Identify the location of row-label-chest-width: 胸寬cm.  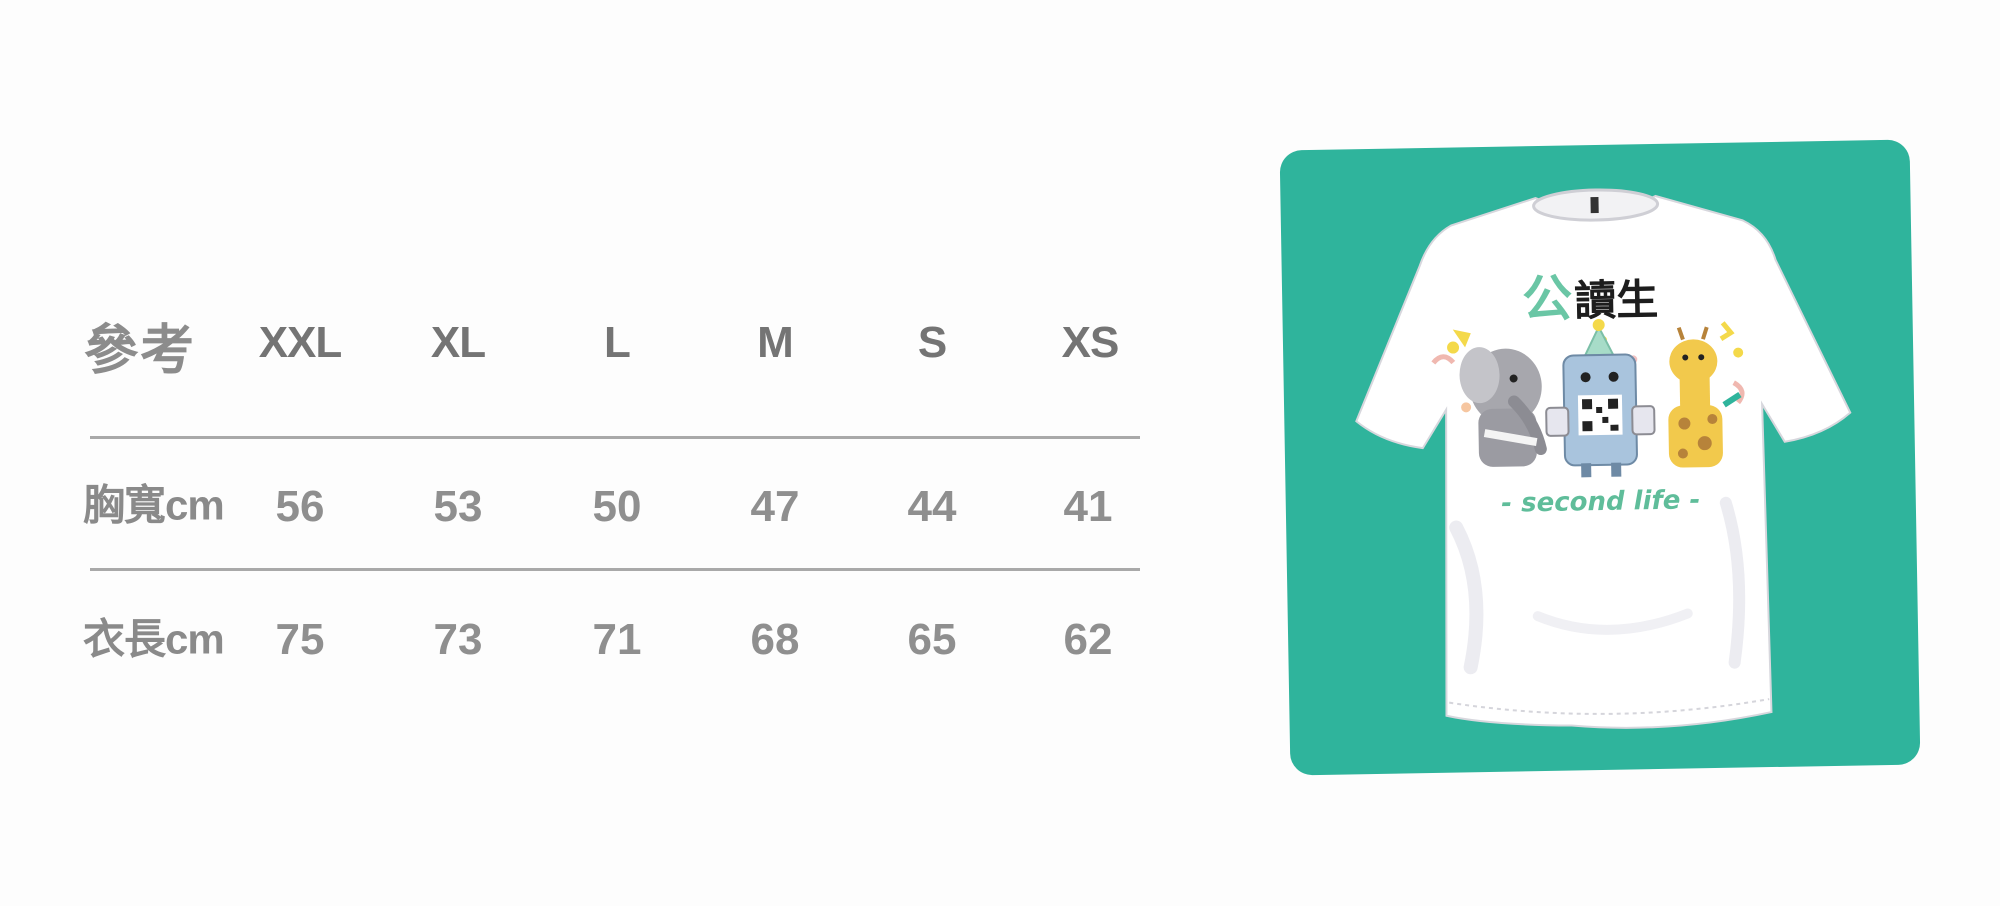
(154, 505).